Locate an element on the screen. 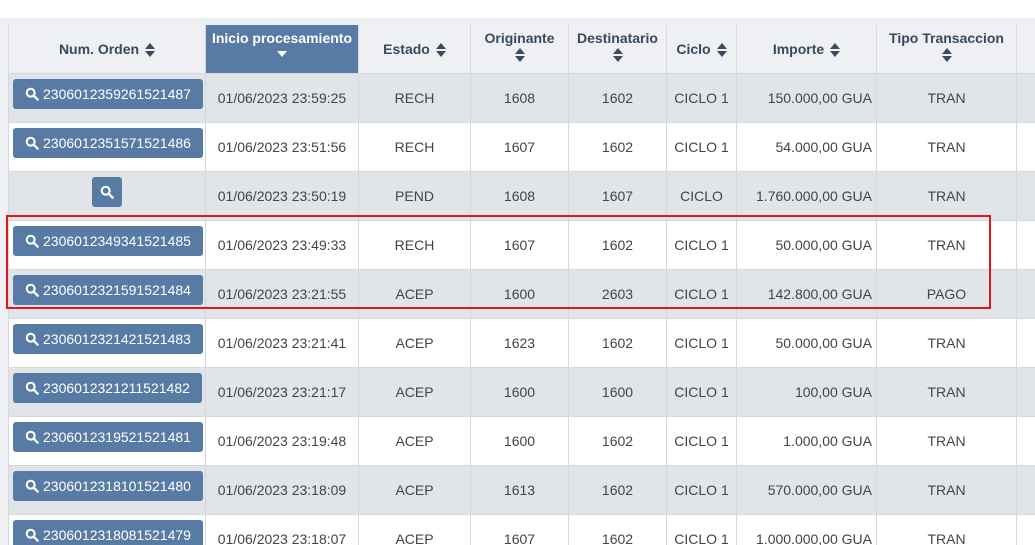  order-detail-button: 2306012321591521484 is located at coordinates (108, 290).